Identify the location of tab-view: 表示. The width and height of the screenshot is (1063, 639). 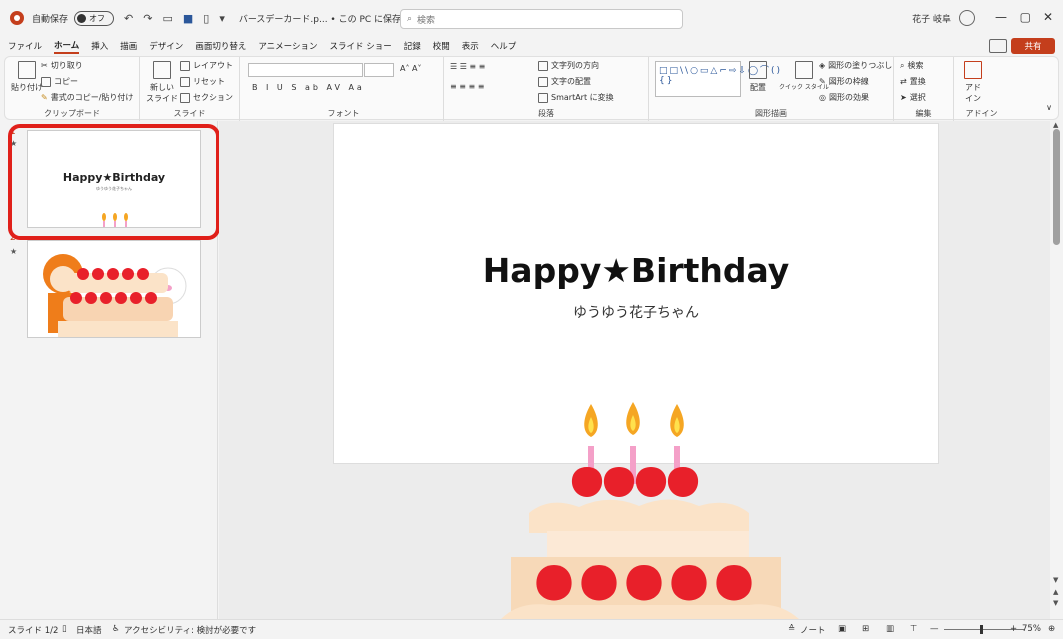
(470, 46).